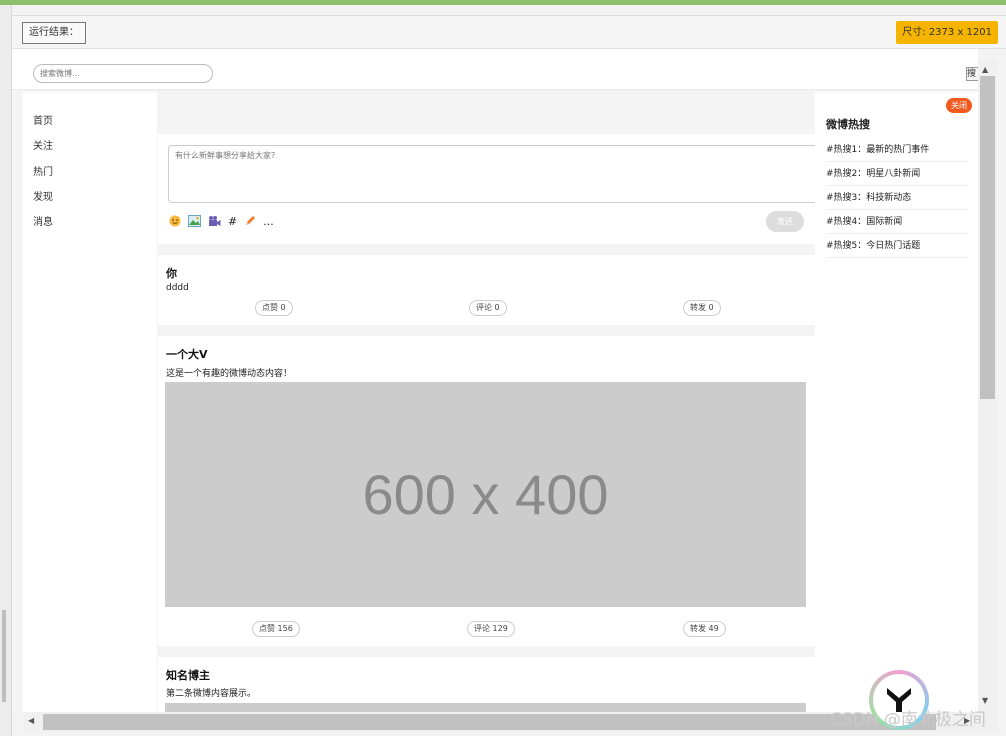 Image resolution: width=1006 pixels, height=736 pixels. Describe the element at coordinates (489, 722) in the screenshot. I see `horizontal-scroll-thumb` at that location.